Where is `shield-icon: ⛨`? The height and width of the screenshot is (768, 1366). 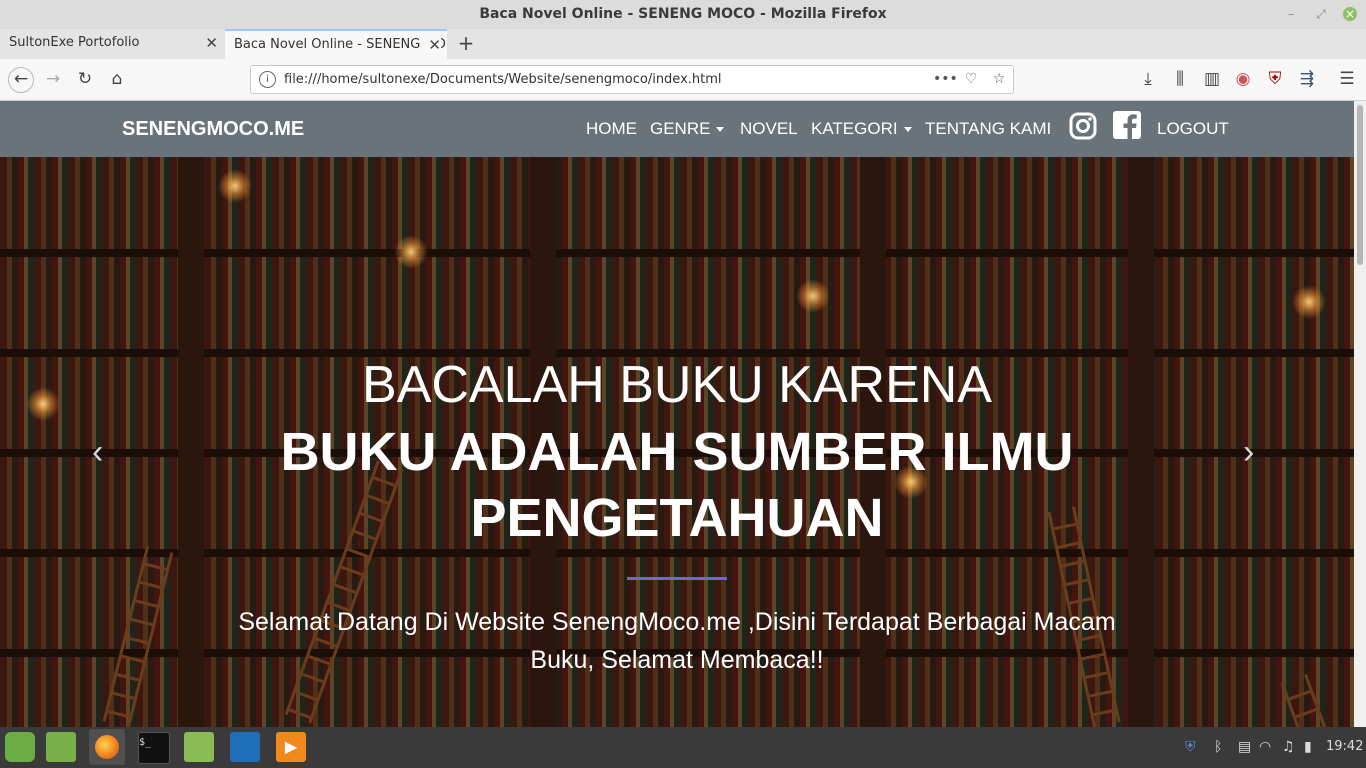 shield-icon: ⛨ is located at coordinates (1190, 747).